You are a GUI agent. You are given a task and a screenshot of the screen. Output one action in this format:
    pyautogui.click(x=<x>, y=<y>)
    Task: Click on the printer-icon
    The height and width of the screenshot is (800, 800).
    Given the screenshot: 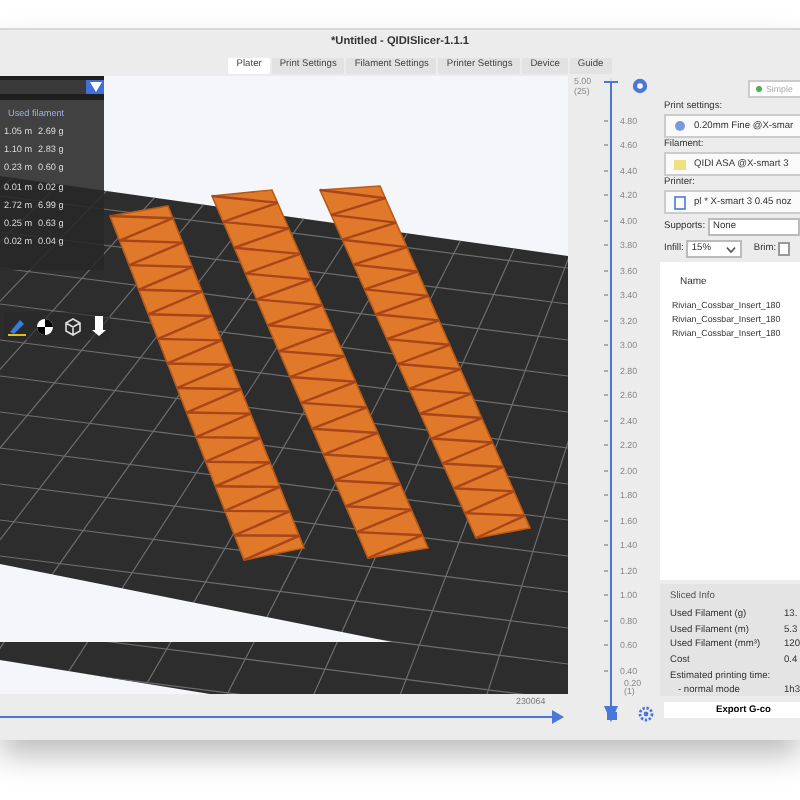 What is the action you would take?
    pyautogui.click(x=680, y=202)
    